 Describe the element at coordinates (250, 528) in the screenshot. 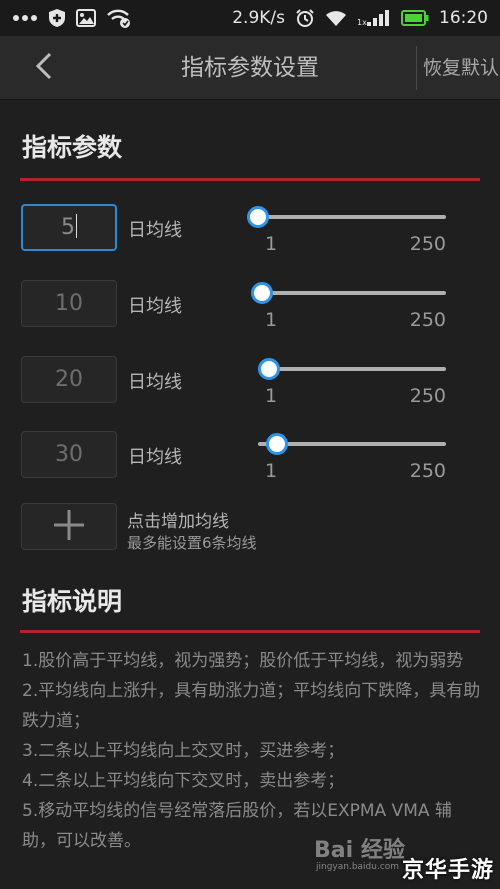

I see `add-ma-row: 点击增加均线 最多能设置6条均线` at that location.